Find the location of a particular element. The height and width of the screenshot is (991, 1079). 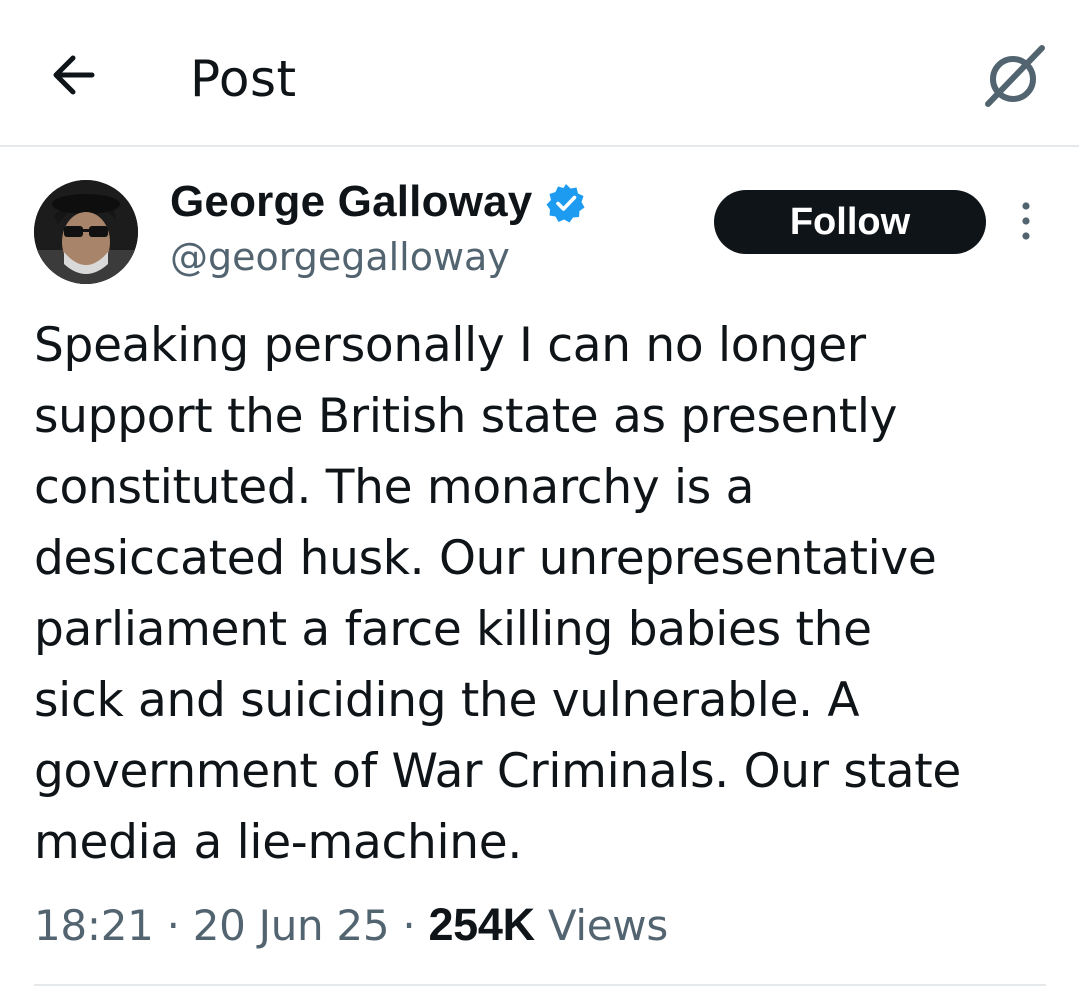

avatar is located at coordinates (86, 232).